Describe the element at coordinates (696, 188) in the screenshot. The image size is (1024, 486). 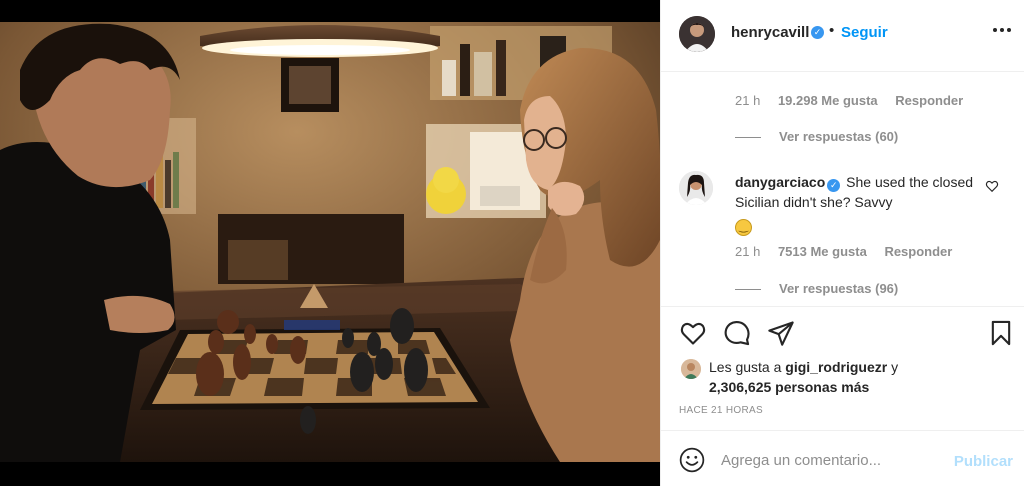
I see `commenter-avatar` at that location.